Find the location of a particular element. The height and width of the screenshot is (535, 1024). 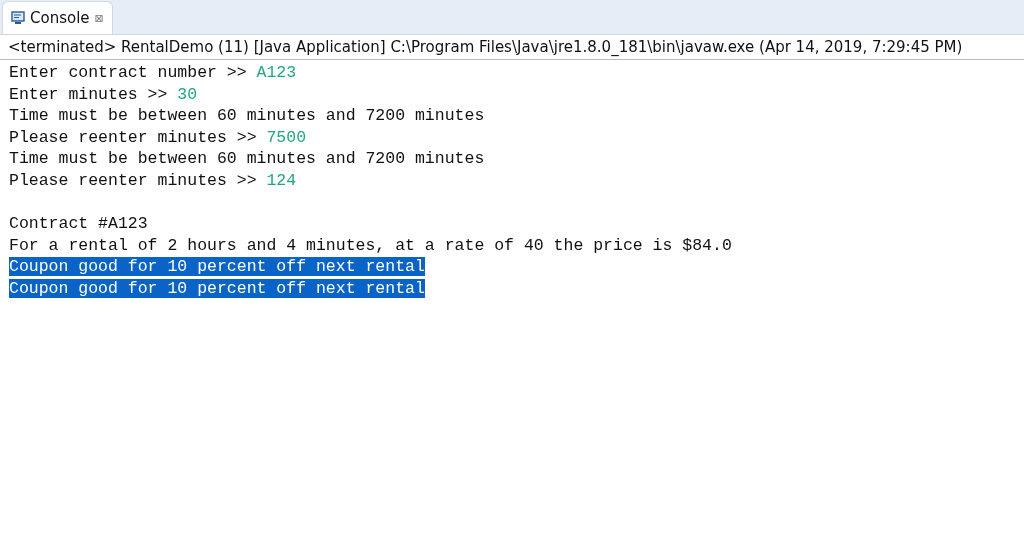

console-tab: Console ⊠ is located at coordinates (57, 17).